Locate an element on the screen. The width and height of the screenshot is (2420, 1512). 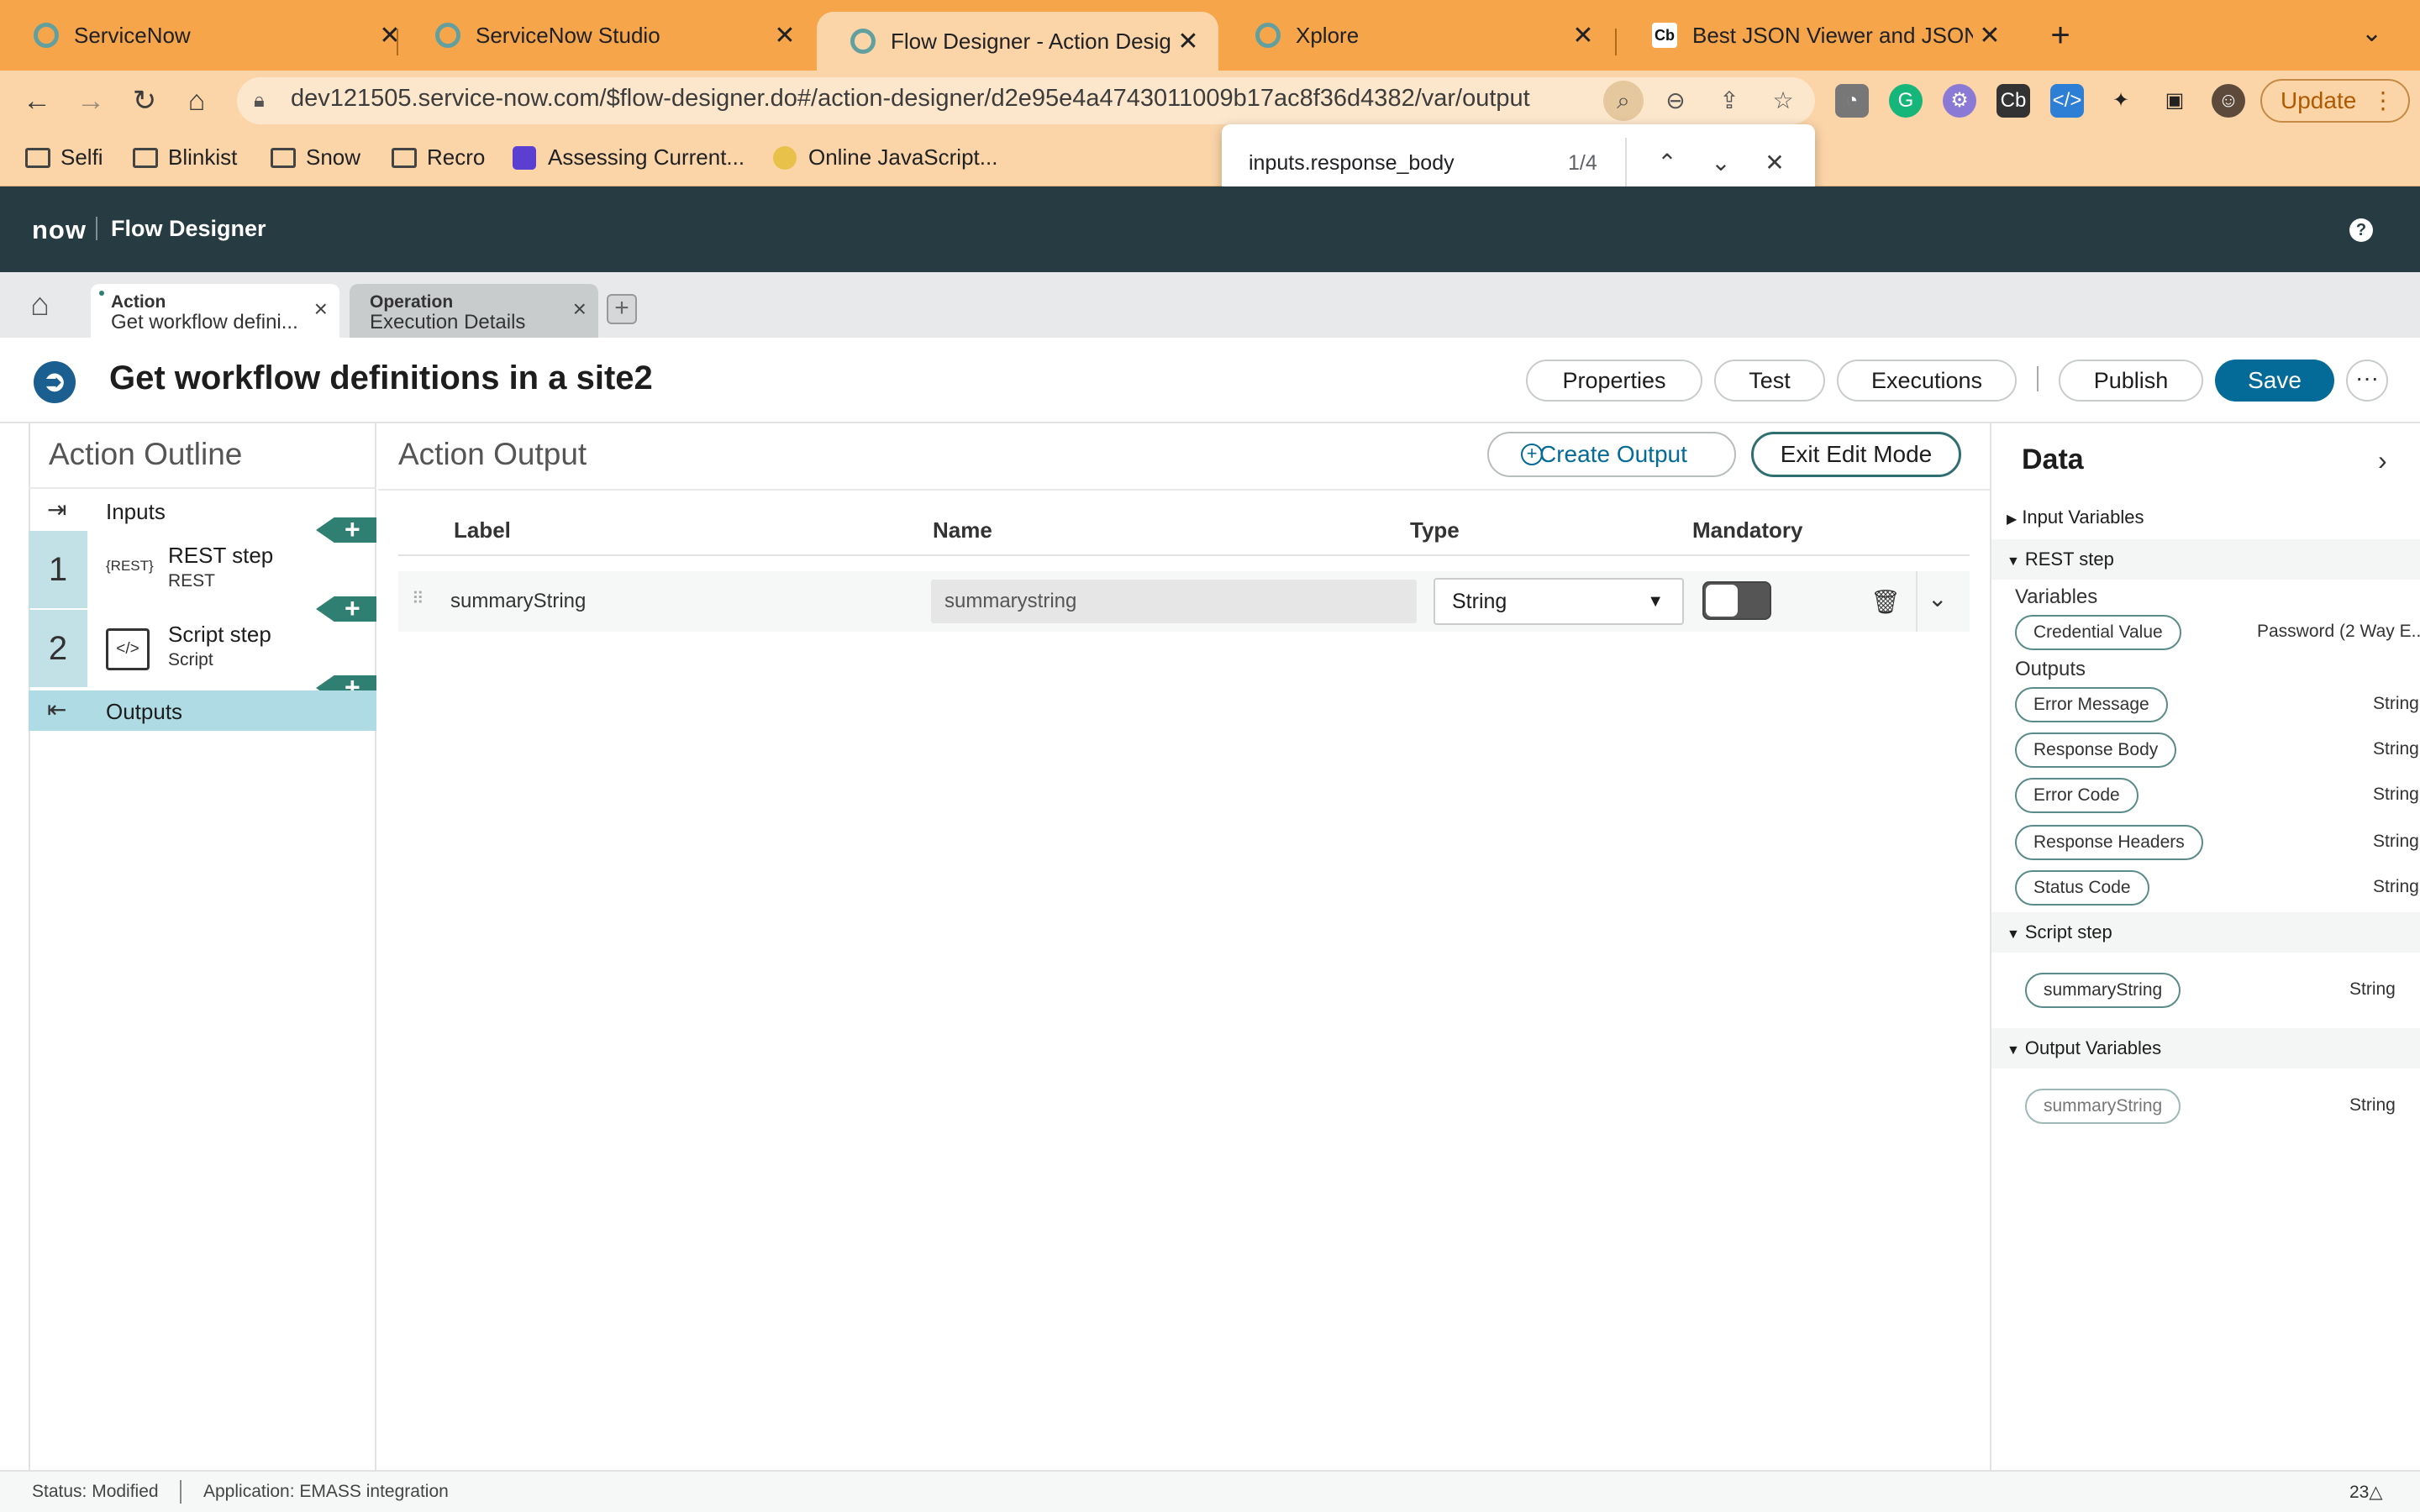
now-logo: now is located at coordinates (60, 230).